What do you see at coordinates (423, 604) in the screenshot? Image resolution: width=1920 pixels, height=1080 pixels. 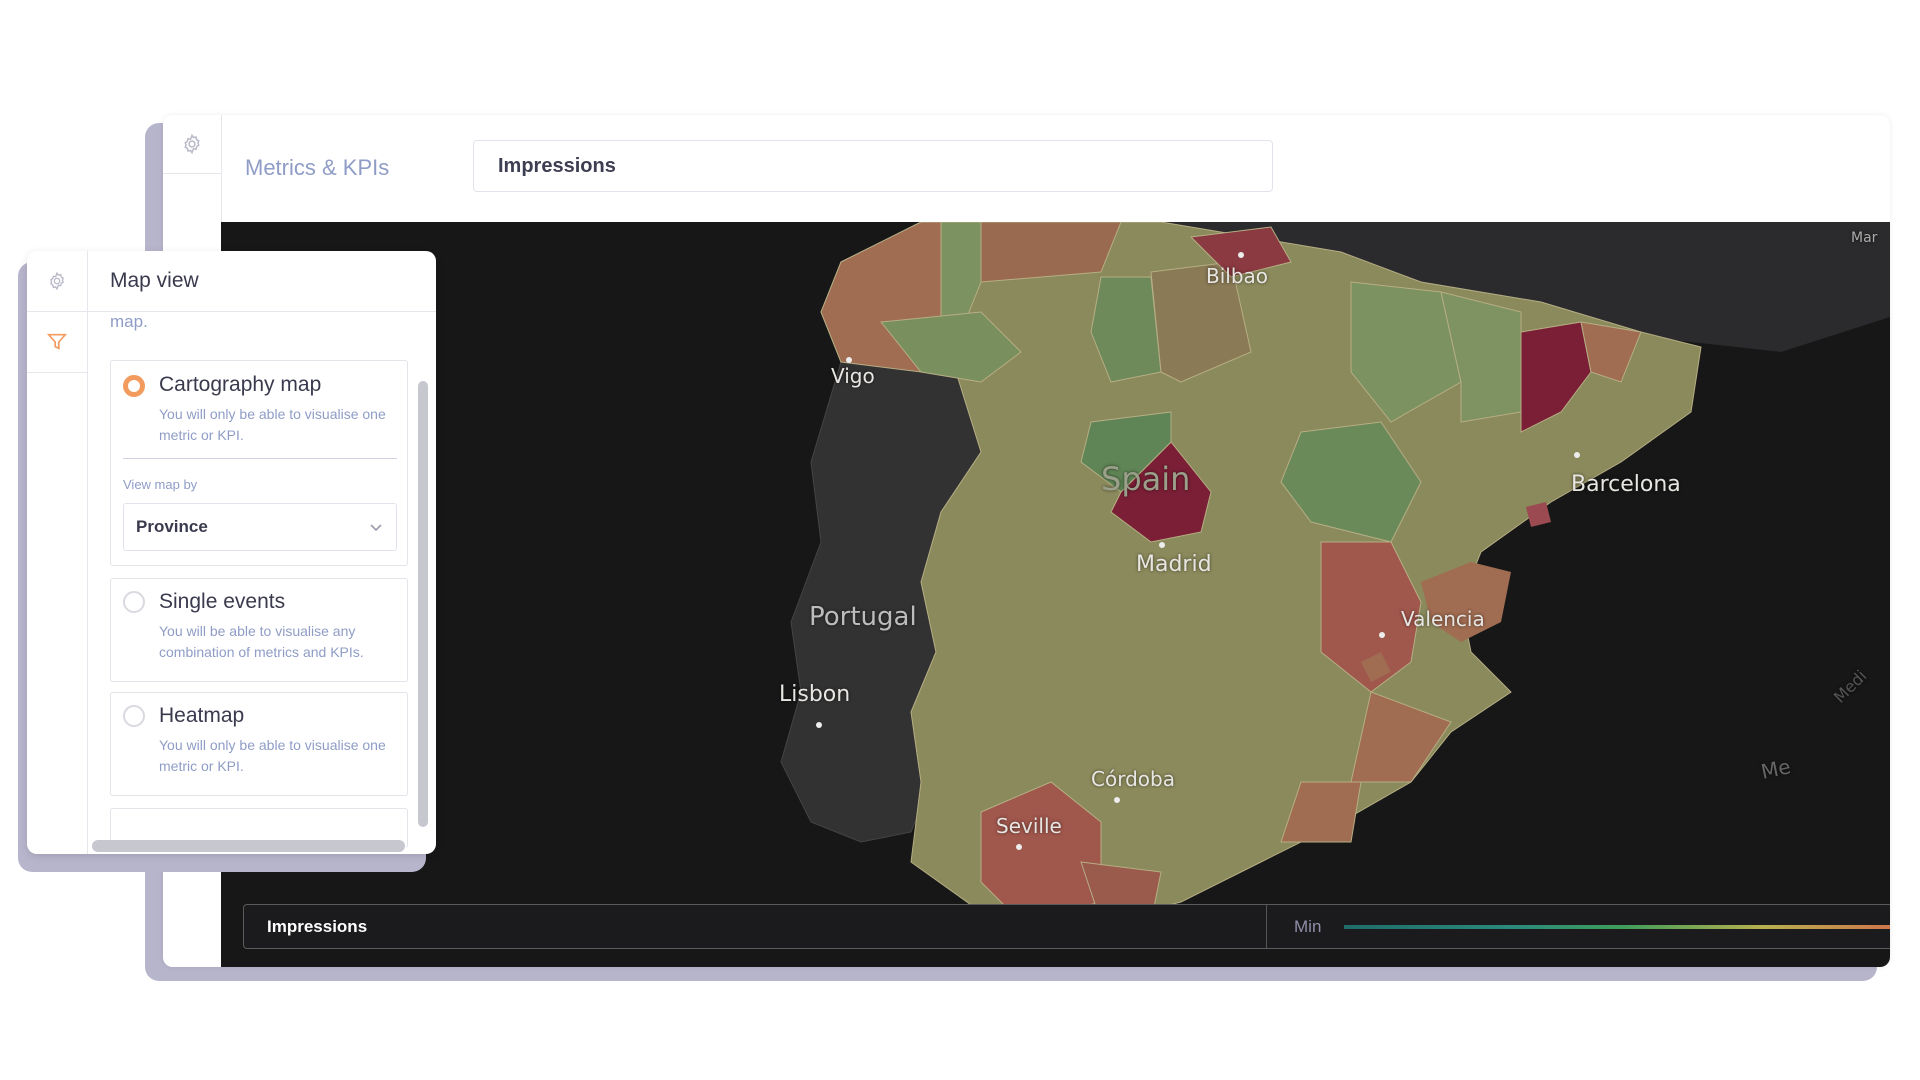 I see `panel-vertical-scrollbar` at bounding box center [423, 604].